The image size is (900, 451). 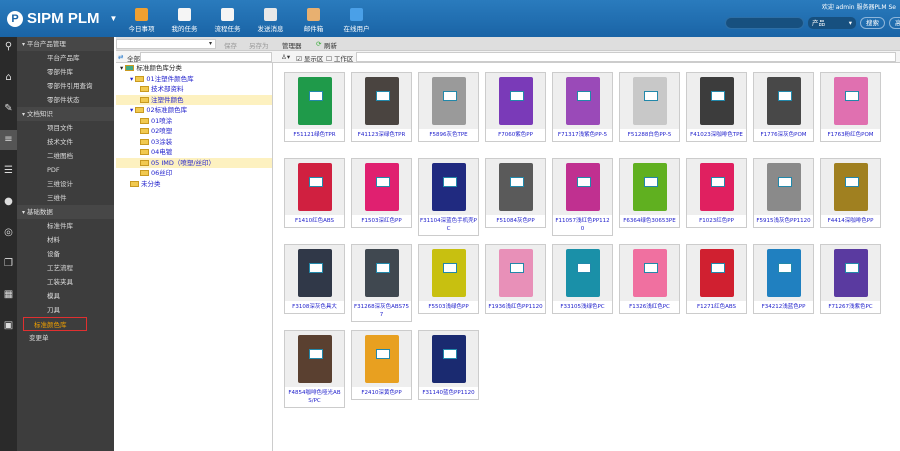 I want to click on sidebar-item: 标准颜色库, so click(x=55, y=324).